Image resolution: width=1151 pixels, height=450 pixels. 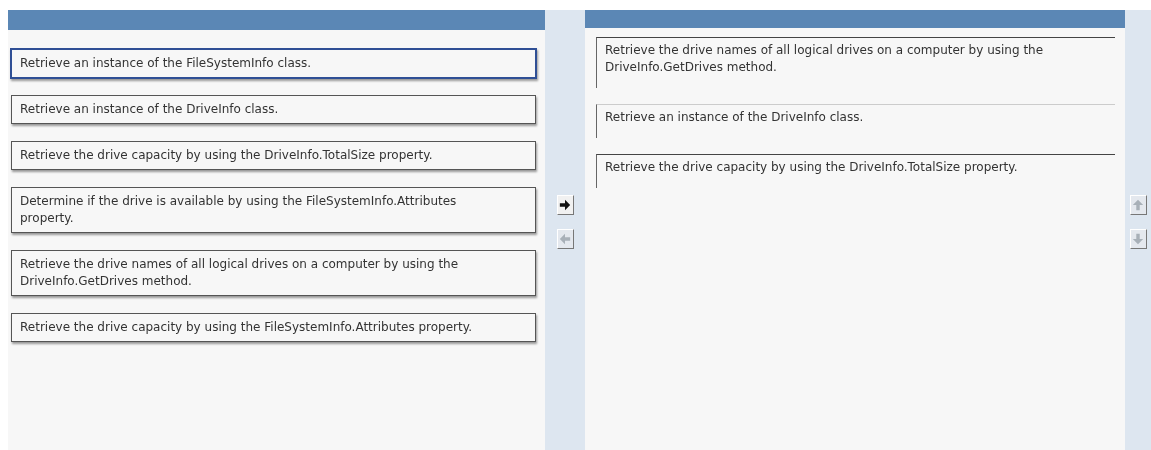 I want to click on source-item: Retrieve the drive capacity by using the DriveInfo.TotalSize property., so click(x=273, y=155).